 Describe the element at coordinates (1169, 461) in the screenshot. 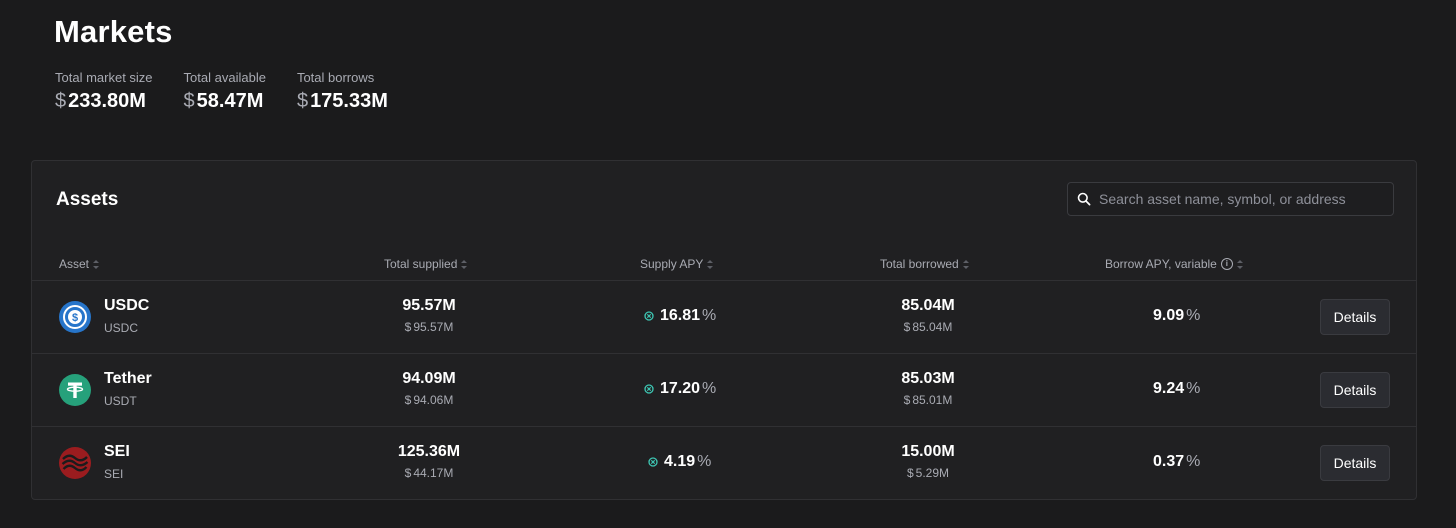

I see `borrow-apy-value: 0.37` at that location.